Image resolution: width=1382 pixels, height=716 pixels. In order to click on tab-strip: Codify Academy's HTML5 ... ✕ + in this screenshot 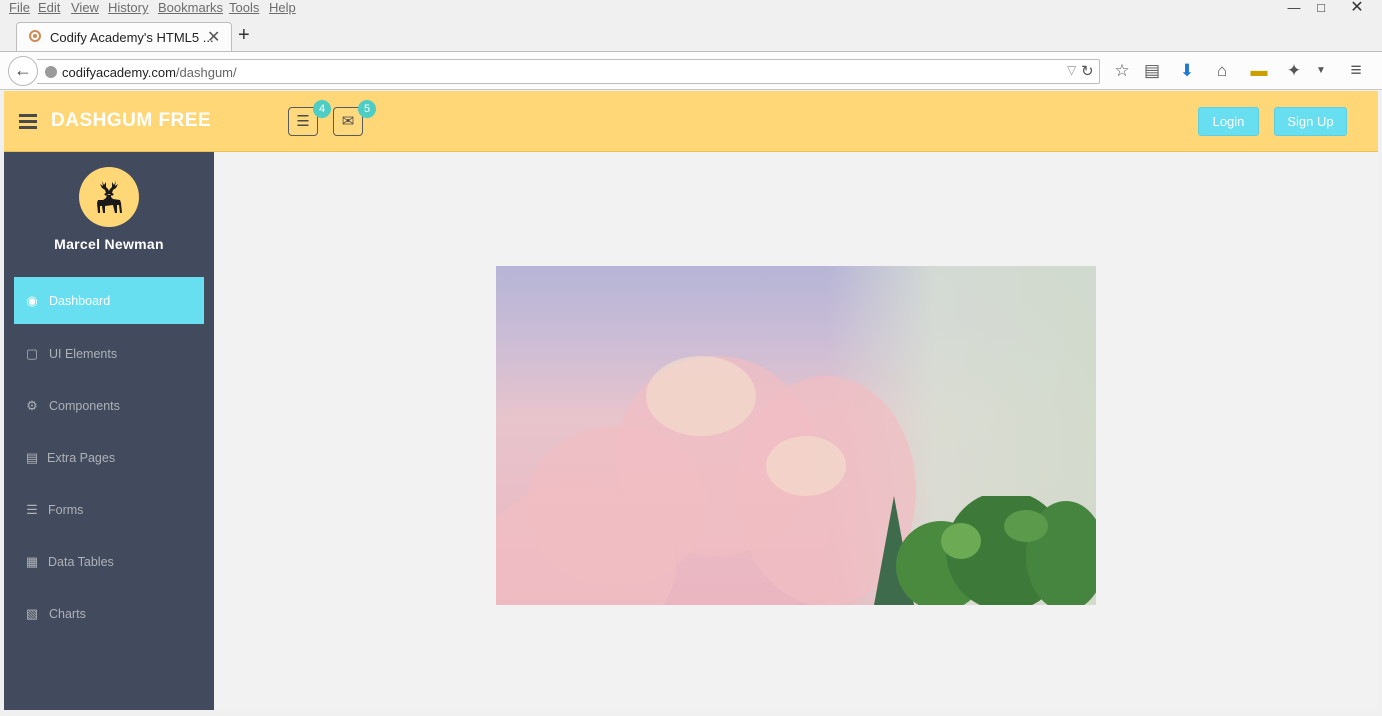, I will do `click(691, 35)`.